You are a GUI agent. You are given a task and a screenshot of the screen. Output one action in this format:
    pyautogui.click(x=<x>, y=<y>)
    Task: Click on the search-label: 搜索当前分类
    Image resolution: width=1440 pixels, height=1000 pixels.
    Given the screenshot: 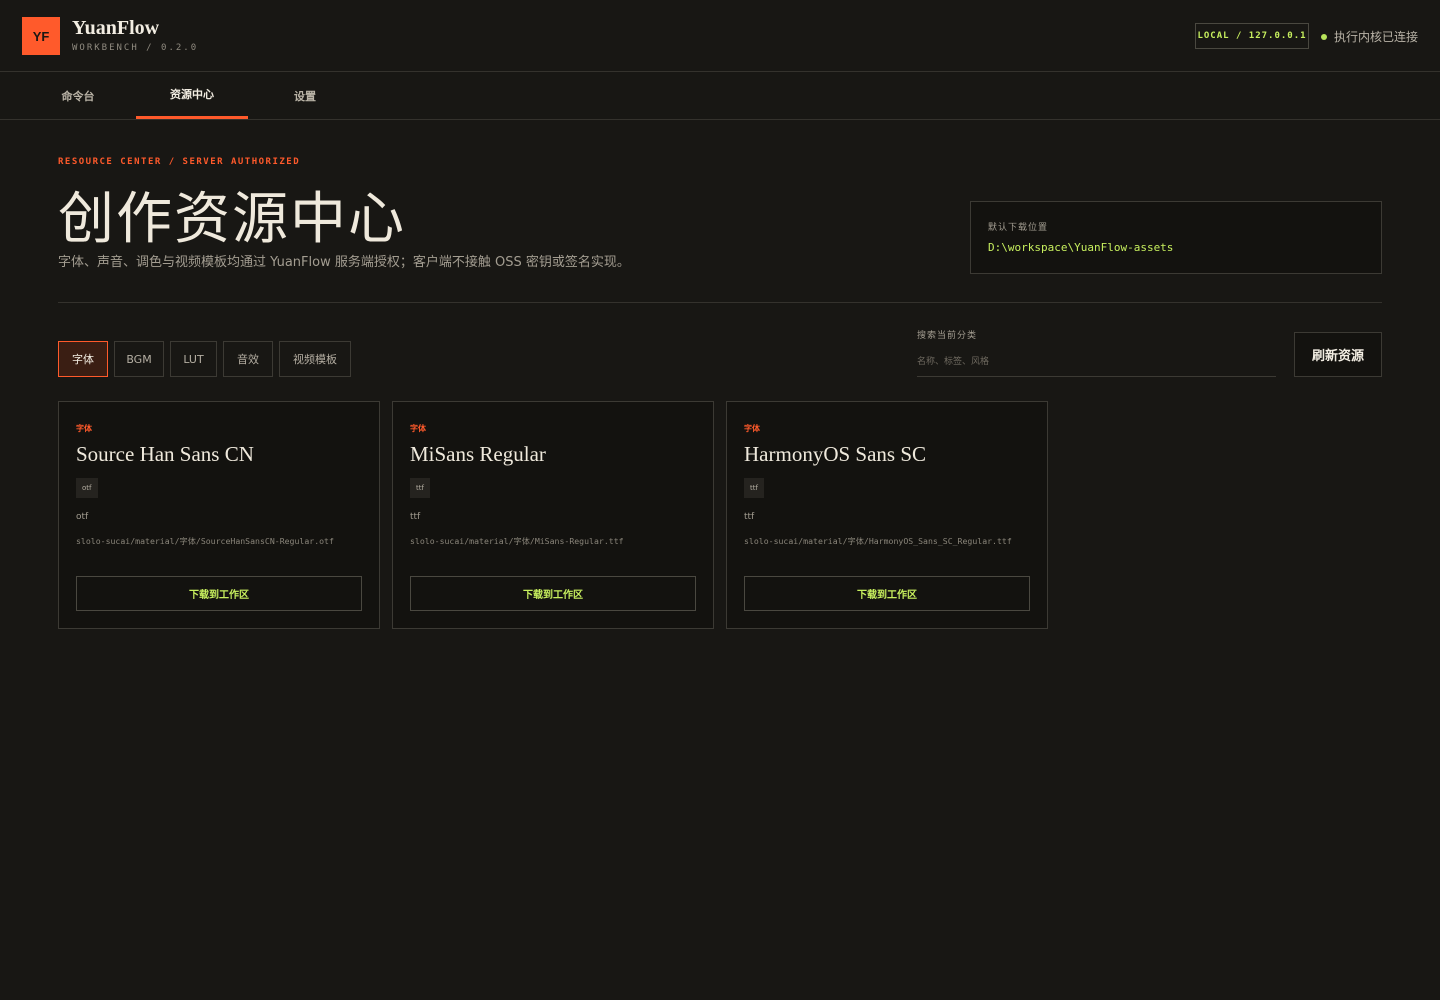 What is the action you would take?
    pyautogui.click(x=947, y=336)
    